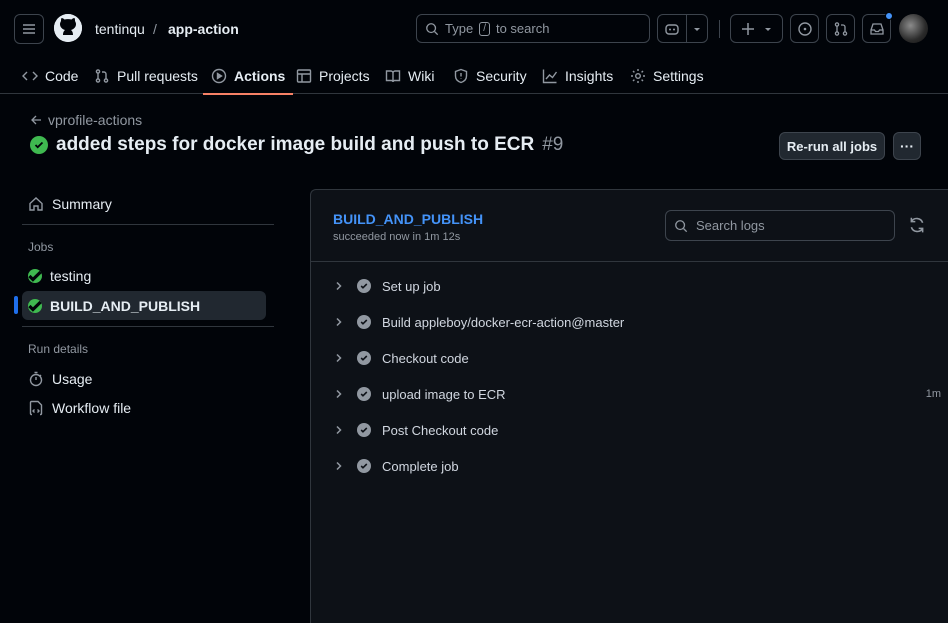  I want to click on tab-label: Actions, so click(260, 76).